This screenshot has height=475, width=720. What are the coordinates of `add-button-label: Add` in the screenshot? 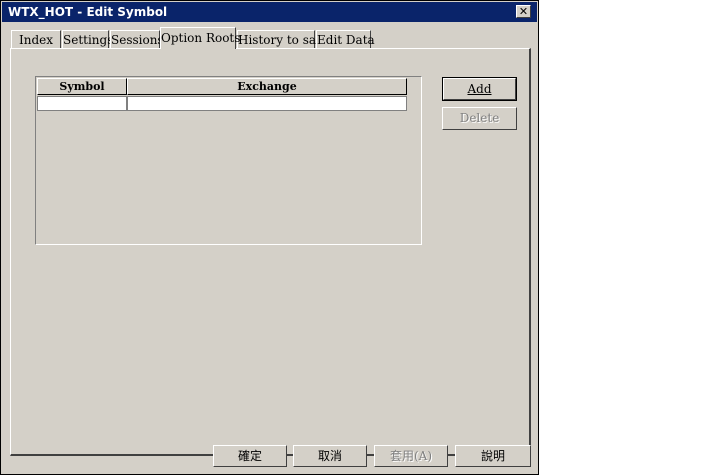 It's located at (479, 89).